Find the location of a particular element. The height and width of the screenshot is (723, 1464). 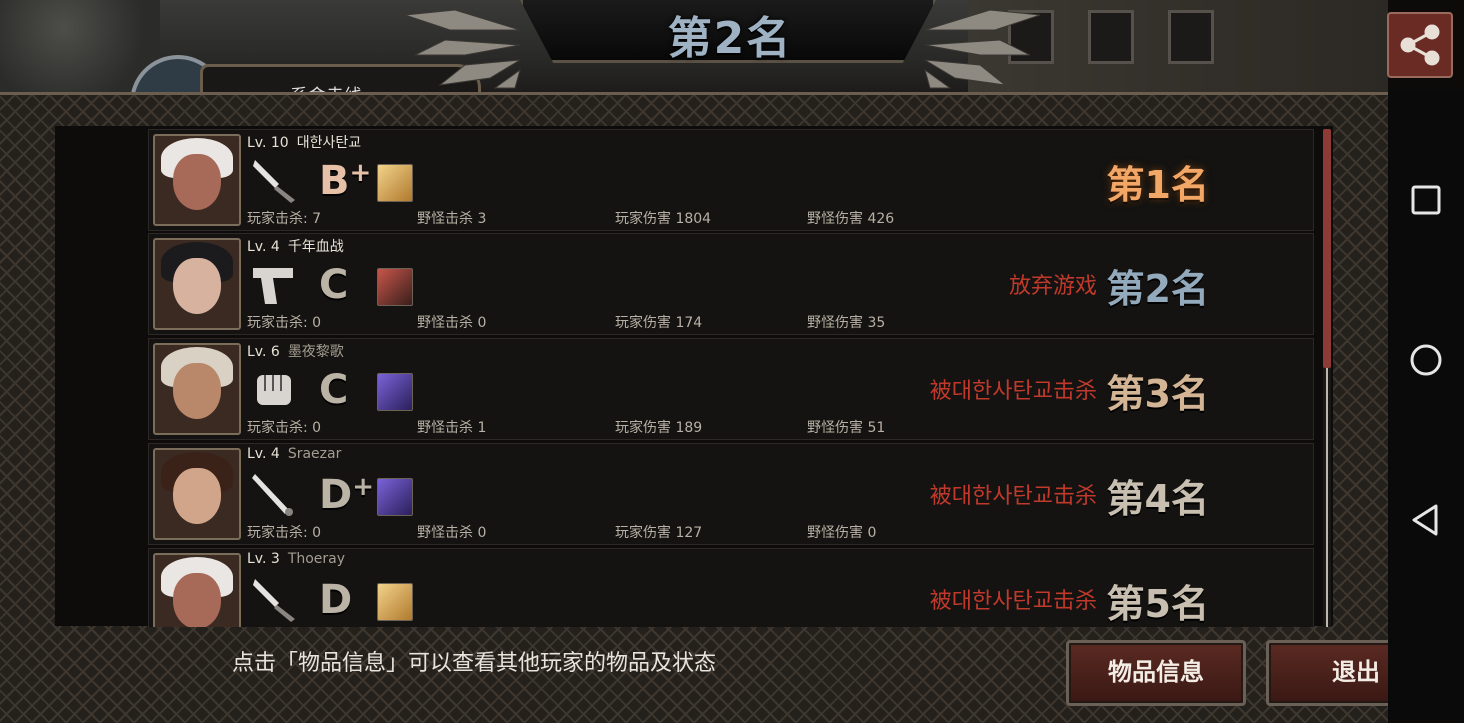

binocular-item-icon is located at coordinates (395, 287).